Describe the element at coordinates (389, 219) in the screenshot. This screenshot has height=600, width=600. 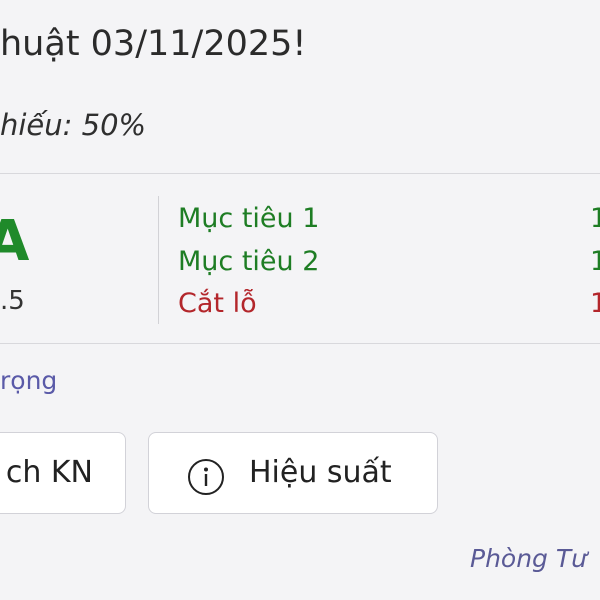
I see `target-row-1: Mục tiêu 1 1` at that location.